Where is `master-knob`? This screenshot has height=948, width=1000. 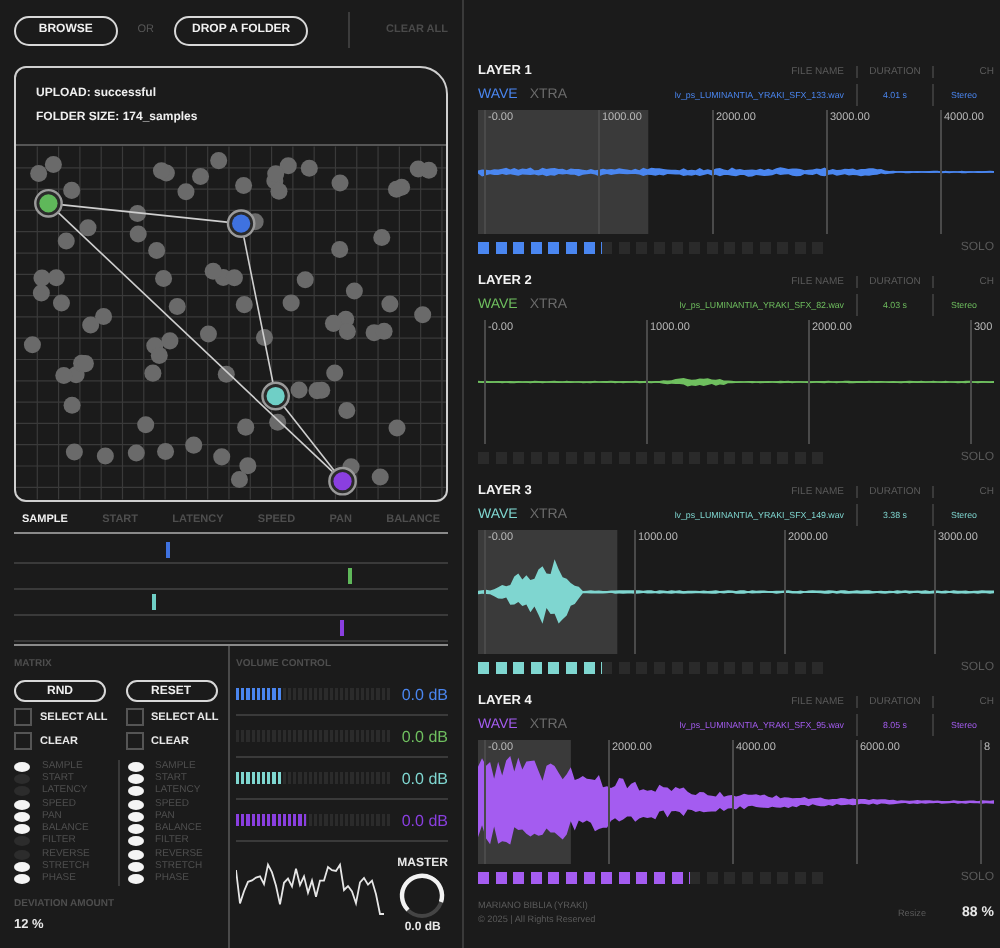 master-knob is located at coordinates (422, 896).